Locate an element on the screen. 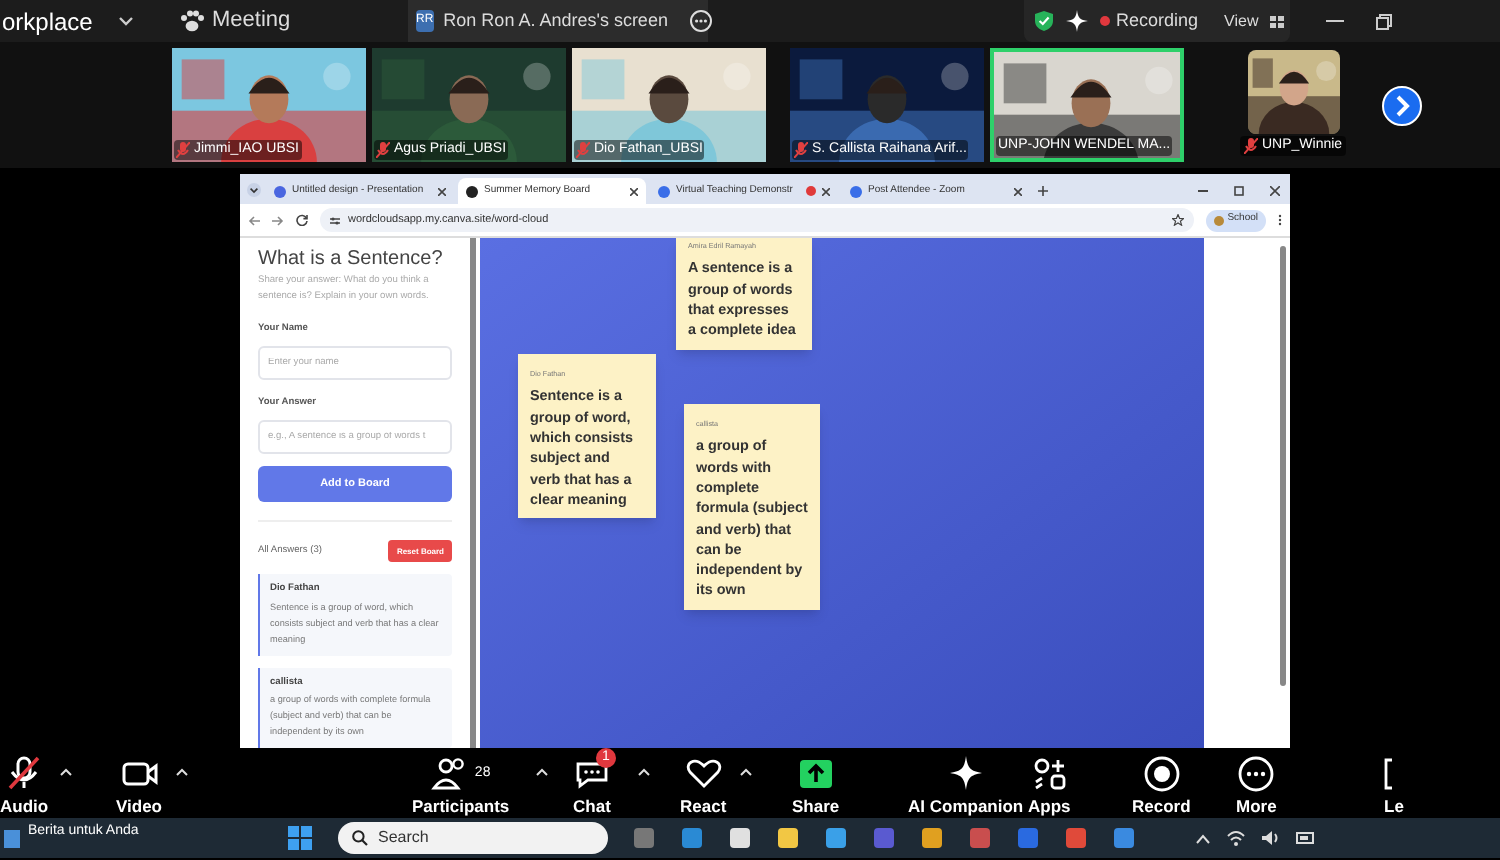 This screenshot has height=860, width=1500. profile-avatar-icon is located at coordinates (1218, 220).